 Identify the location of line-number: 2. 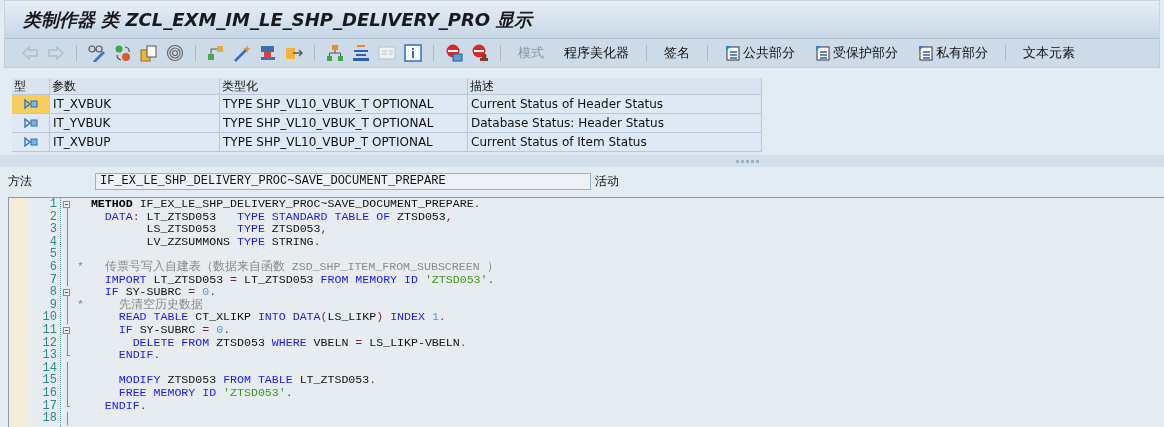
(52, 217).